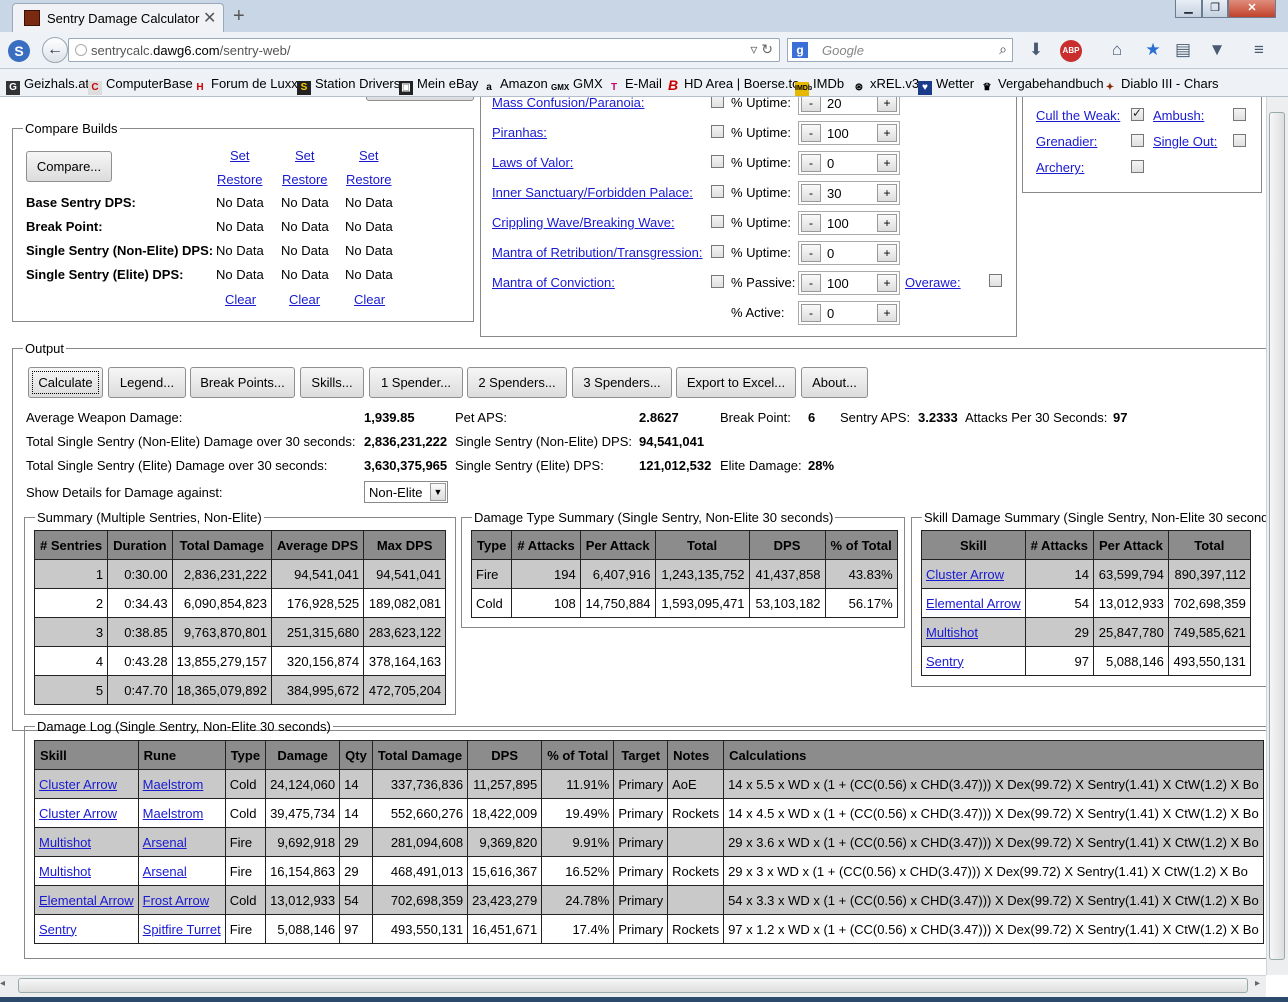 Image resolution: width=1288 pixels, height=1002 pixels. What do you see at coordinates (305, 155) in the screenshot?
I see `set-link-2: Set` at bounding box center [305, 155].